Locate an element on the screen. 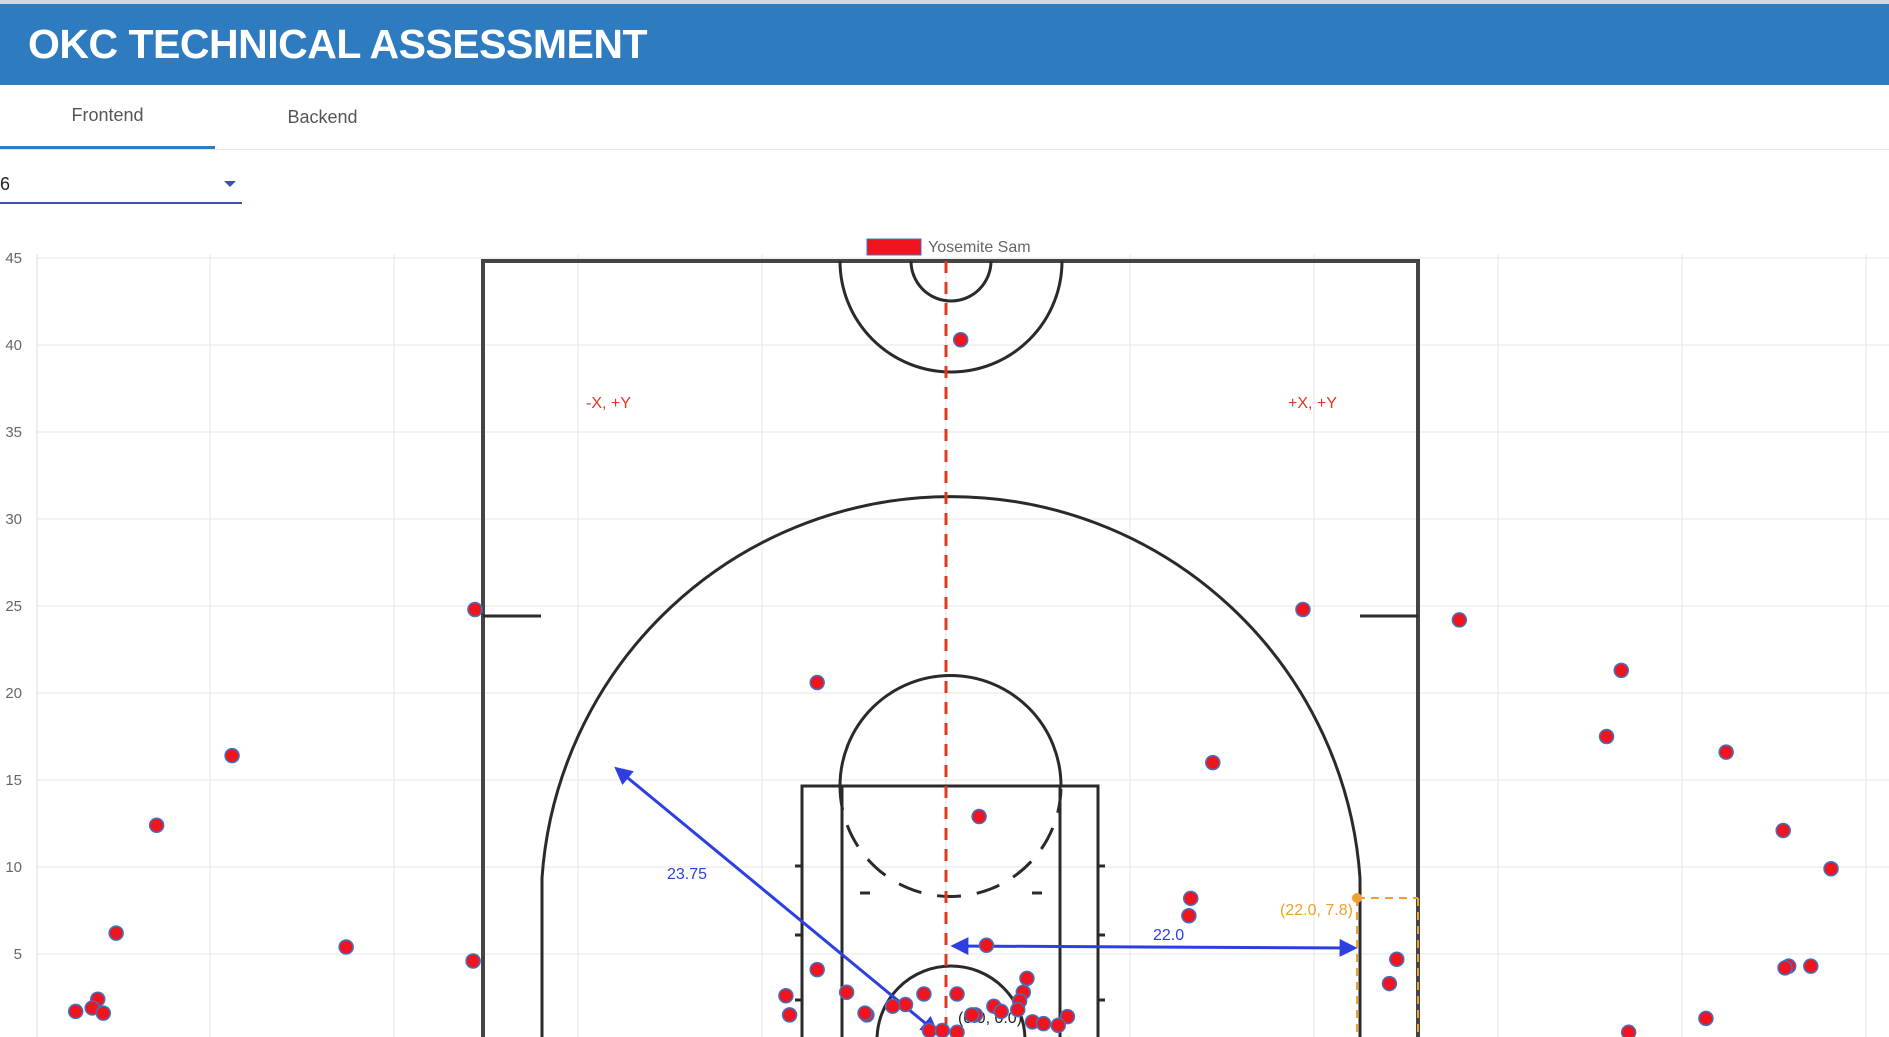 The height and width of the screenshot is (1037, 1889). y-tick-label: 25 is located at coordinates (13, 606).